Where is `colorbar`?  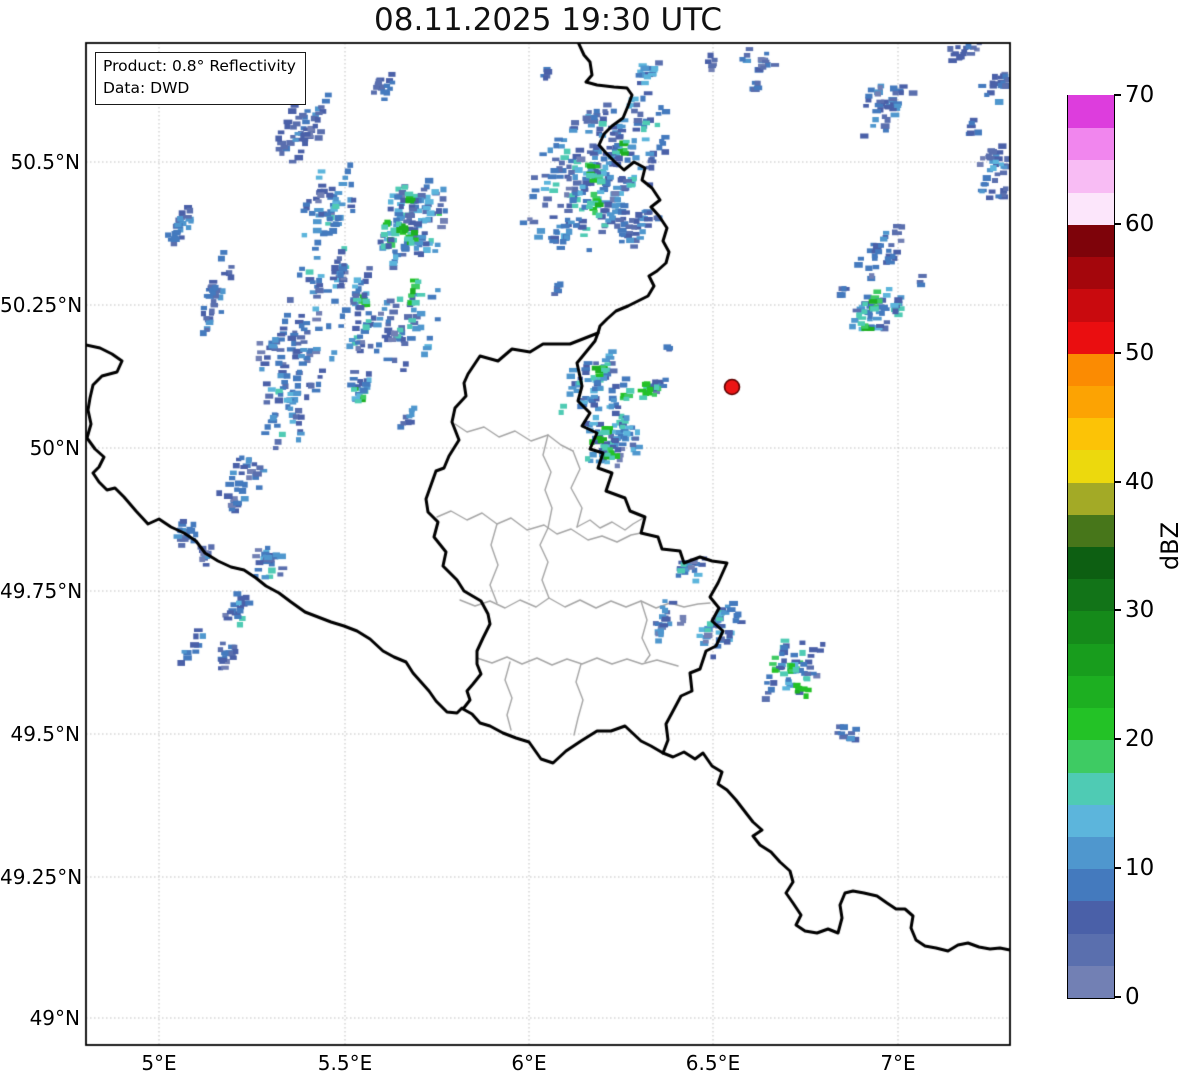 colorbar is located at coordinates (1091, 547).